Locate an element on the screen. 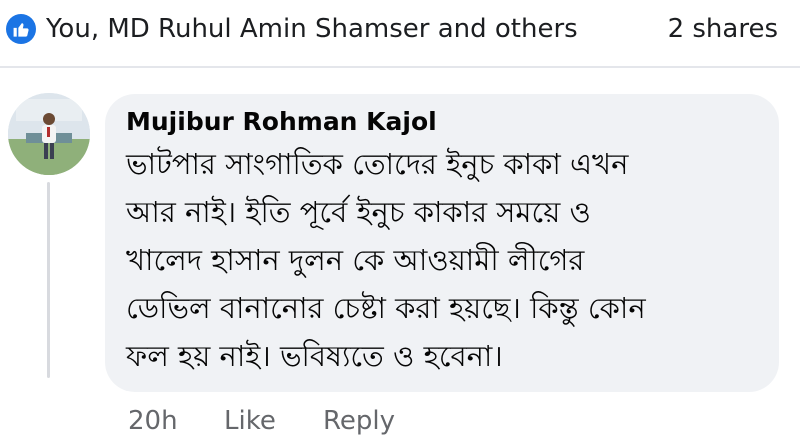  comment-author-name: Mujibur Rohman Kajol is located at coordinates (281, 122).